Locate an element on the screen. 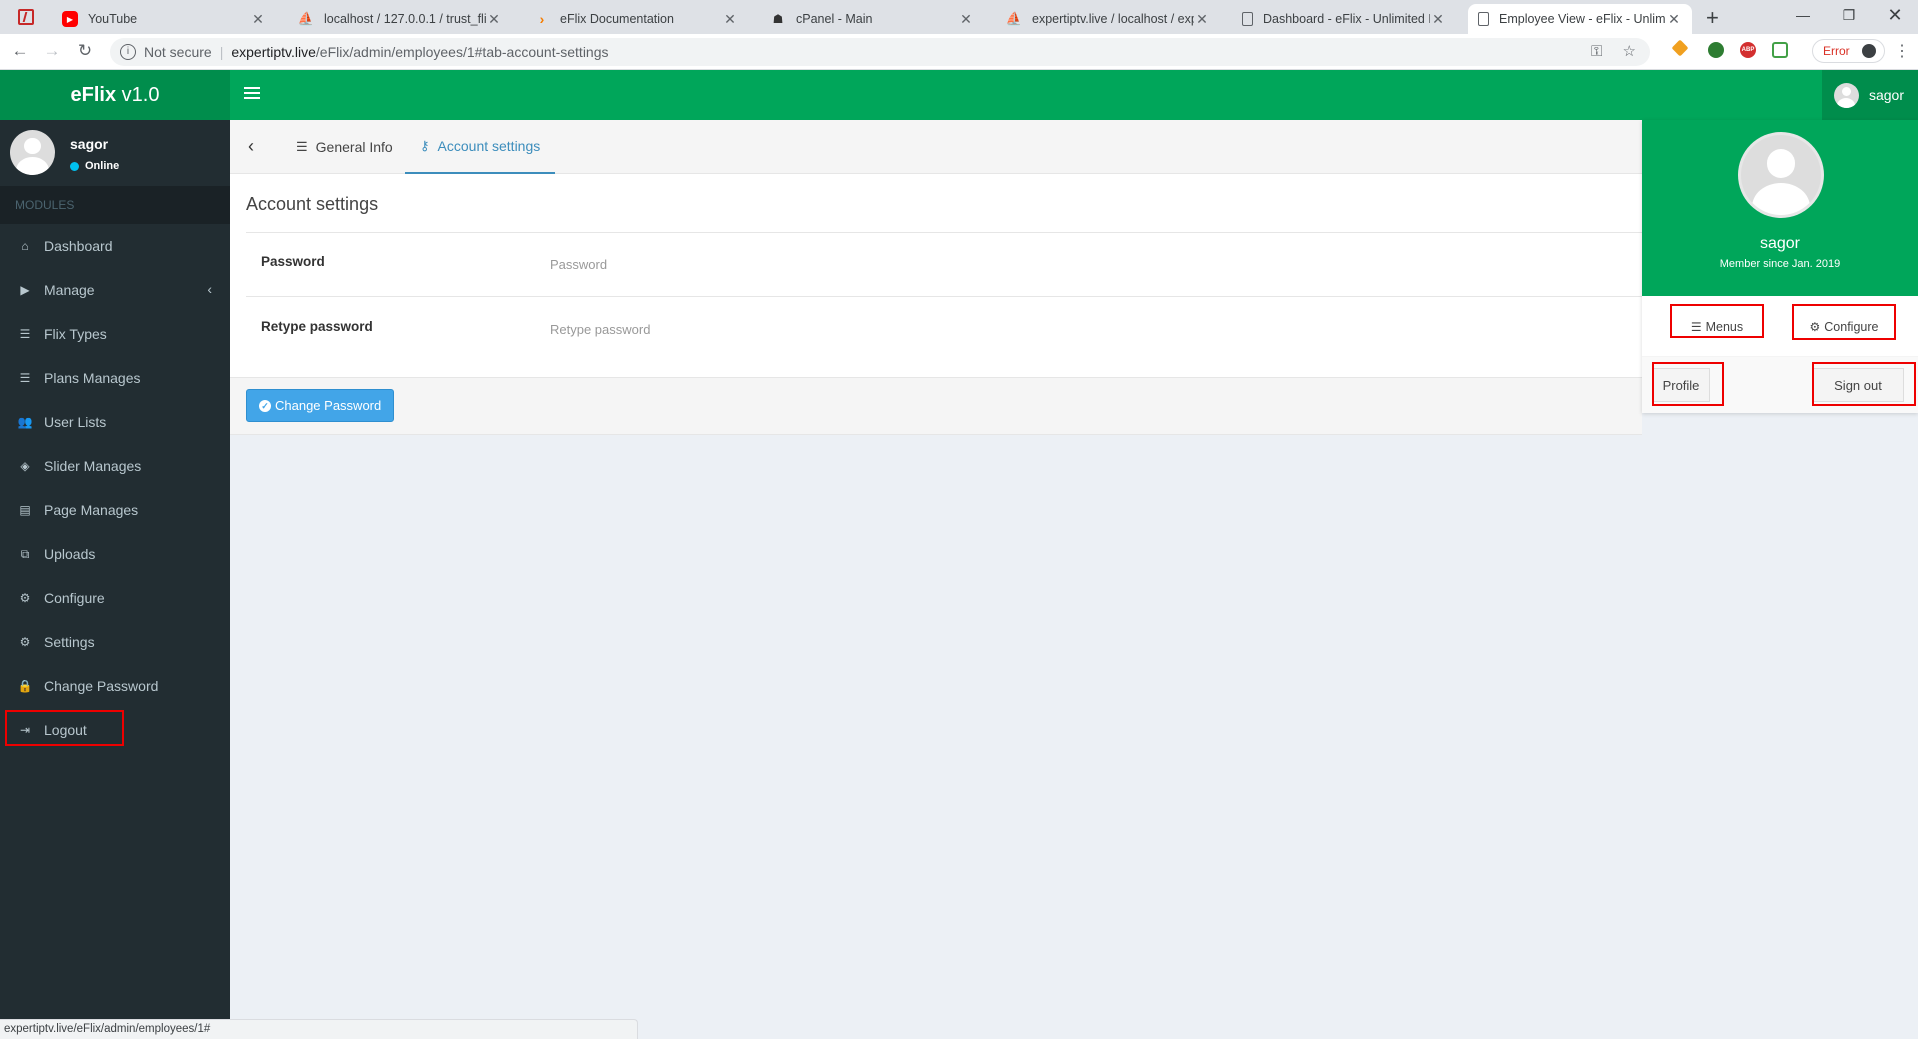 The height and width of the screenshot is (1039, 1918). url-host: expertiptv.live is located at coordinates (273, 52).